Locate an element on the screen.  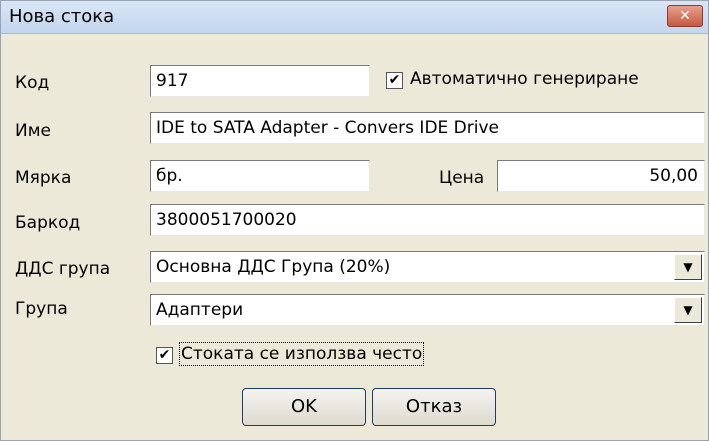
vat-group-value: Основна ДДС Група (20%) is located at coordinates (273, 267).